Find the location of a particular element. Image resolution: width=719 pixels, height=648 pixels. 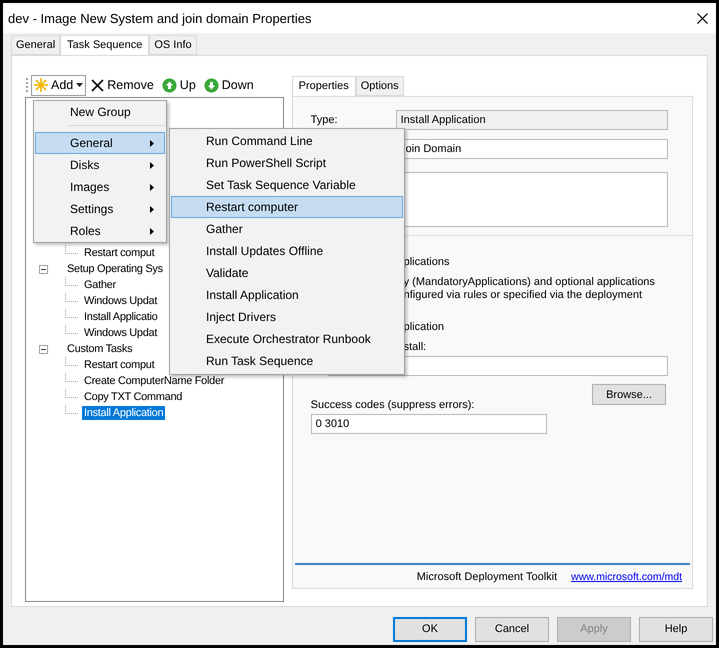

success-codes-label: Success codes (suppress errors): is located at coordinates (393, 405).